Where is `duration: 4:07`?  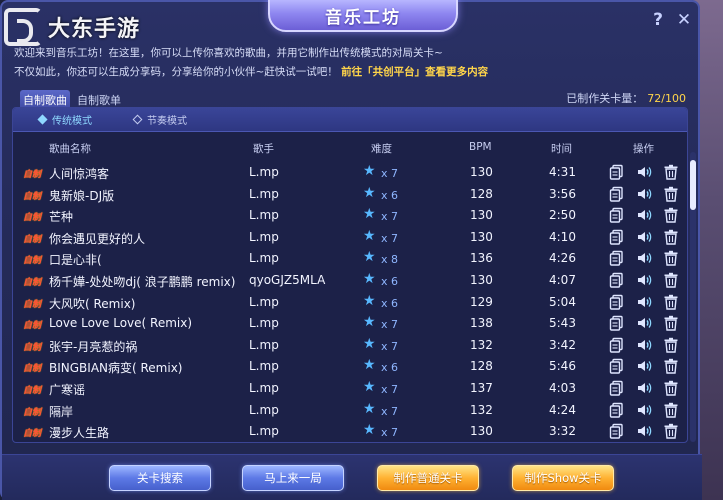 duration: 4:07 is located at coordinates (562, 280).